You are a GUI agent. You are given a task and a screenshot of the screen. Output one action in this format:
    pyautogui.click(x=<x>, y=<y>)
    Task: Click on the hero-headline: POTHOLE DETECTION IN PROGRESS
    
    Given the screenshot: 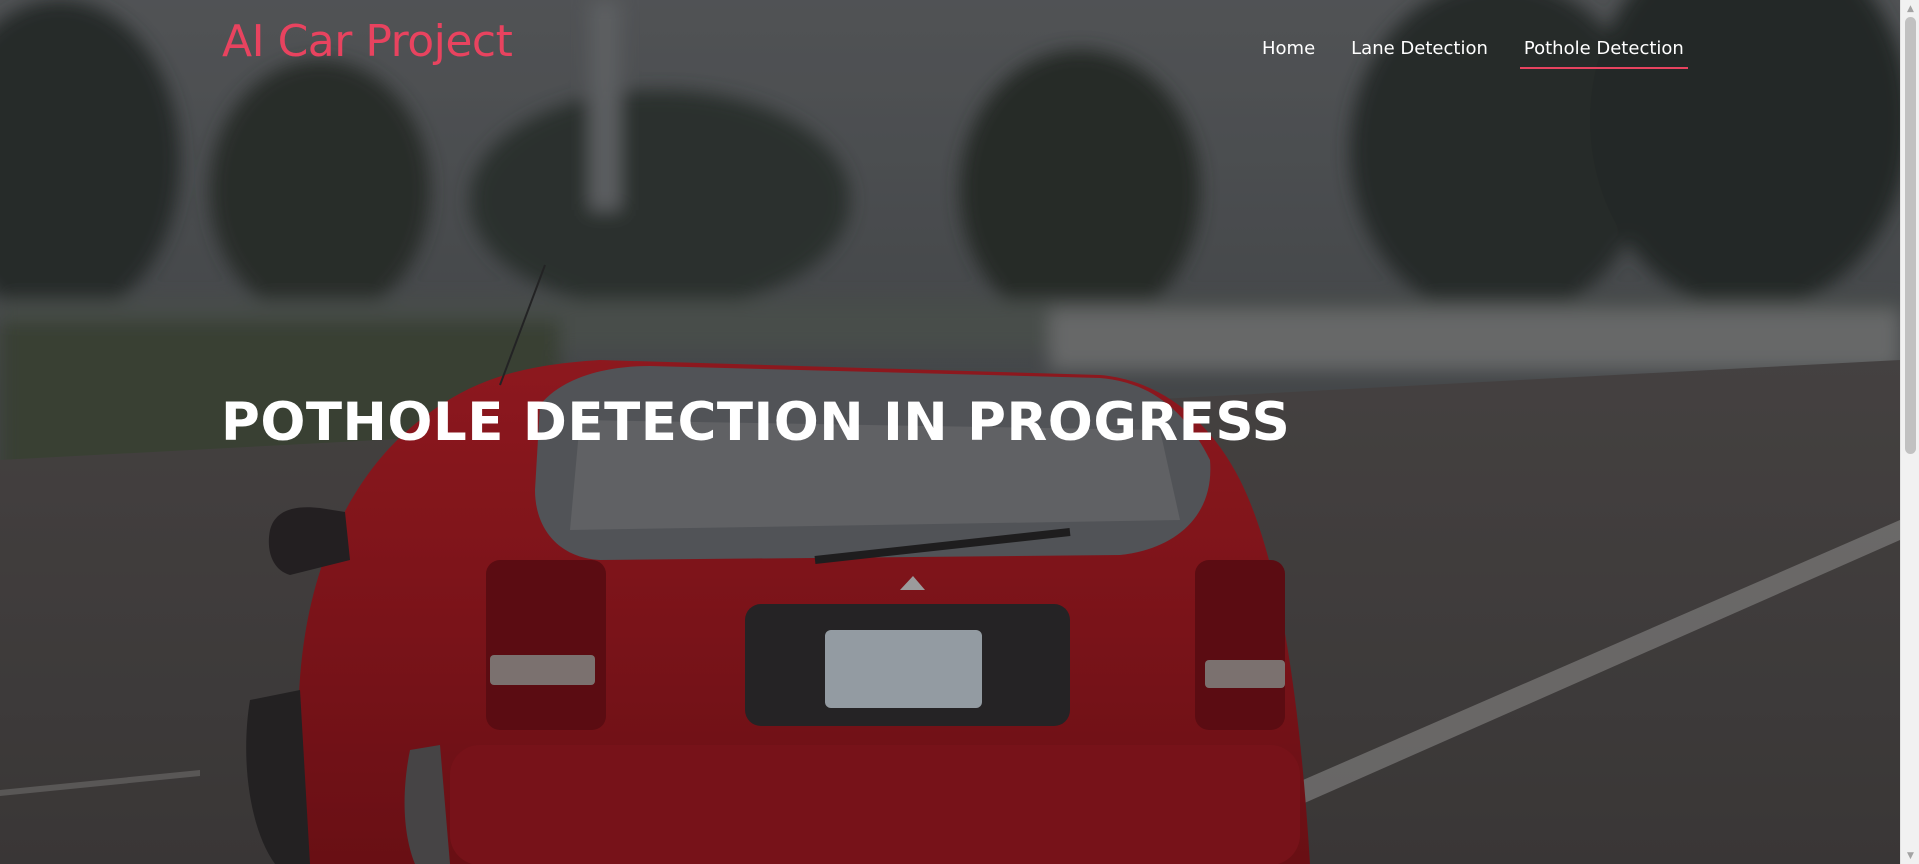 What is the action you would take?
    pyautogui.click(x=756, y=422)
    